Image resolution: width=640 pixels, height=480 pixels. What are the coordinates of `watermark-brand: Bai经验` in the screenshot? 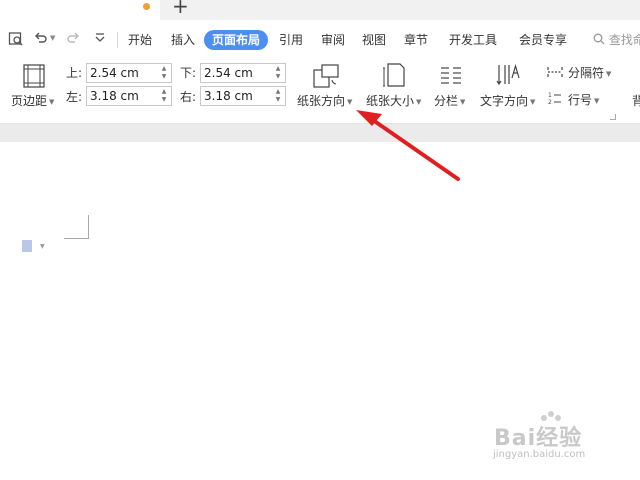 It's located at (538, 438).